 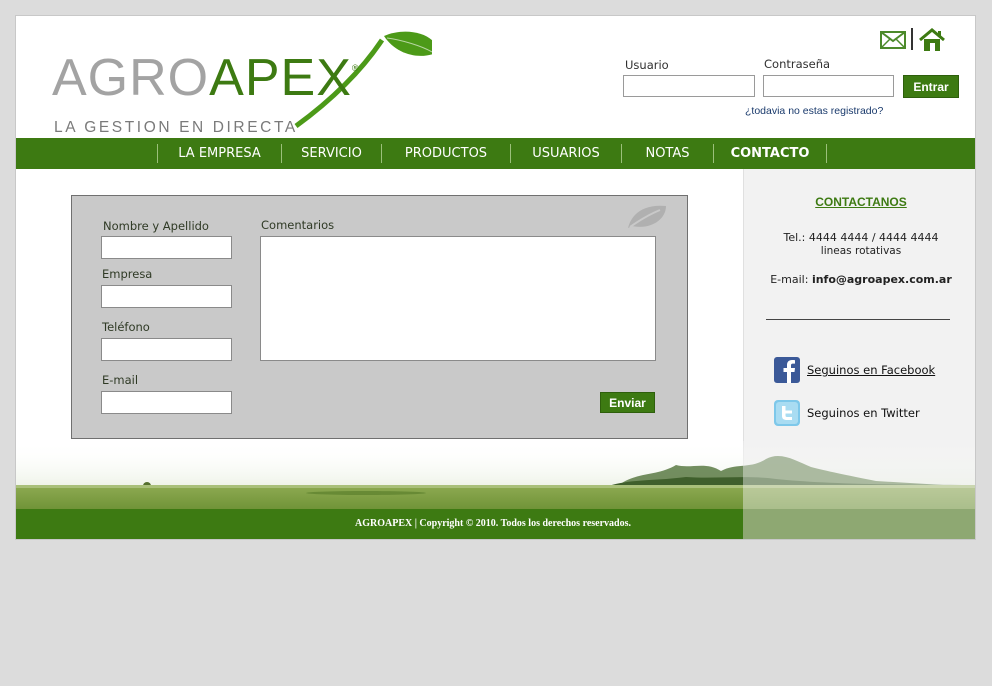 I want to click on top-icons, so click(x=913, y=40).